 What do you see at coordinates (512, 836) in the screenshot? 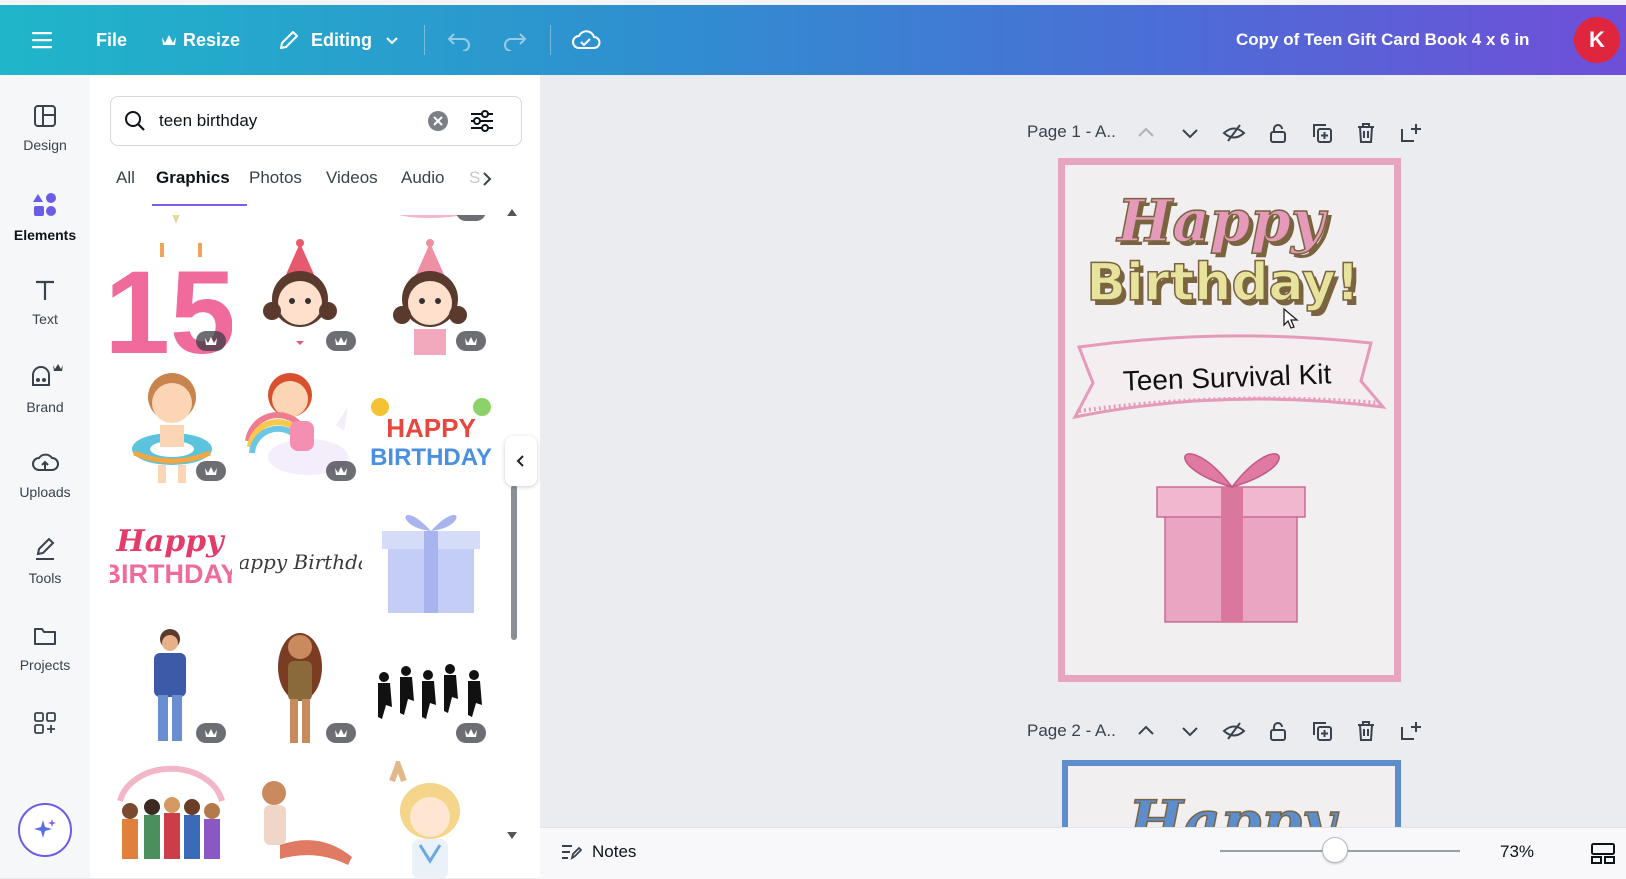
I see `scroll-down-arrow-icon` at bounding box center [512, 836].